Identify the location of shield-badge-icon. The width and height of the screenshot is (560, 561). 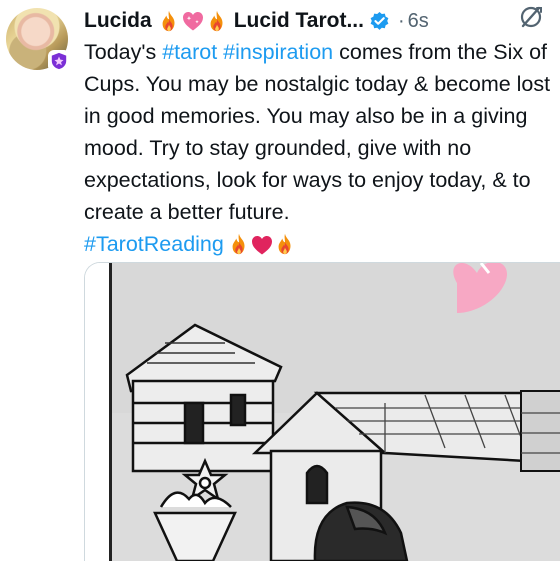
(59, 61).